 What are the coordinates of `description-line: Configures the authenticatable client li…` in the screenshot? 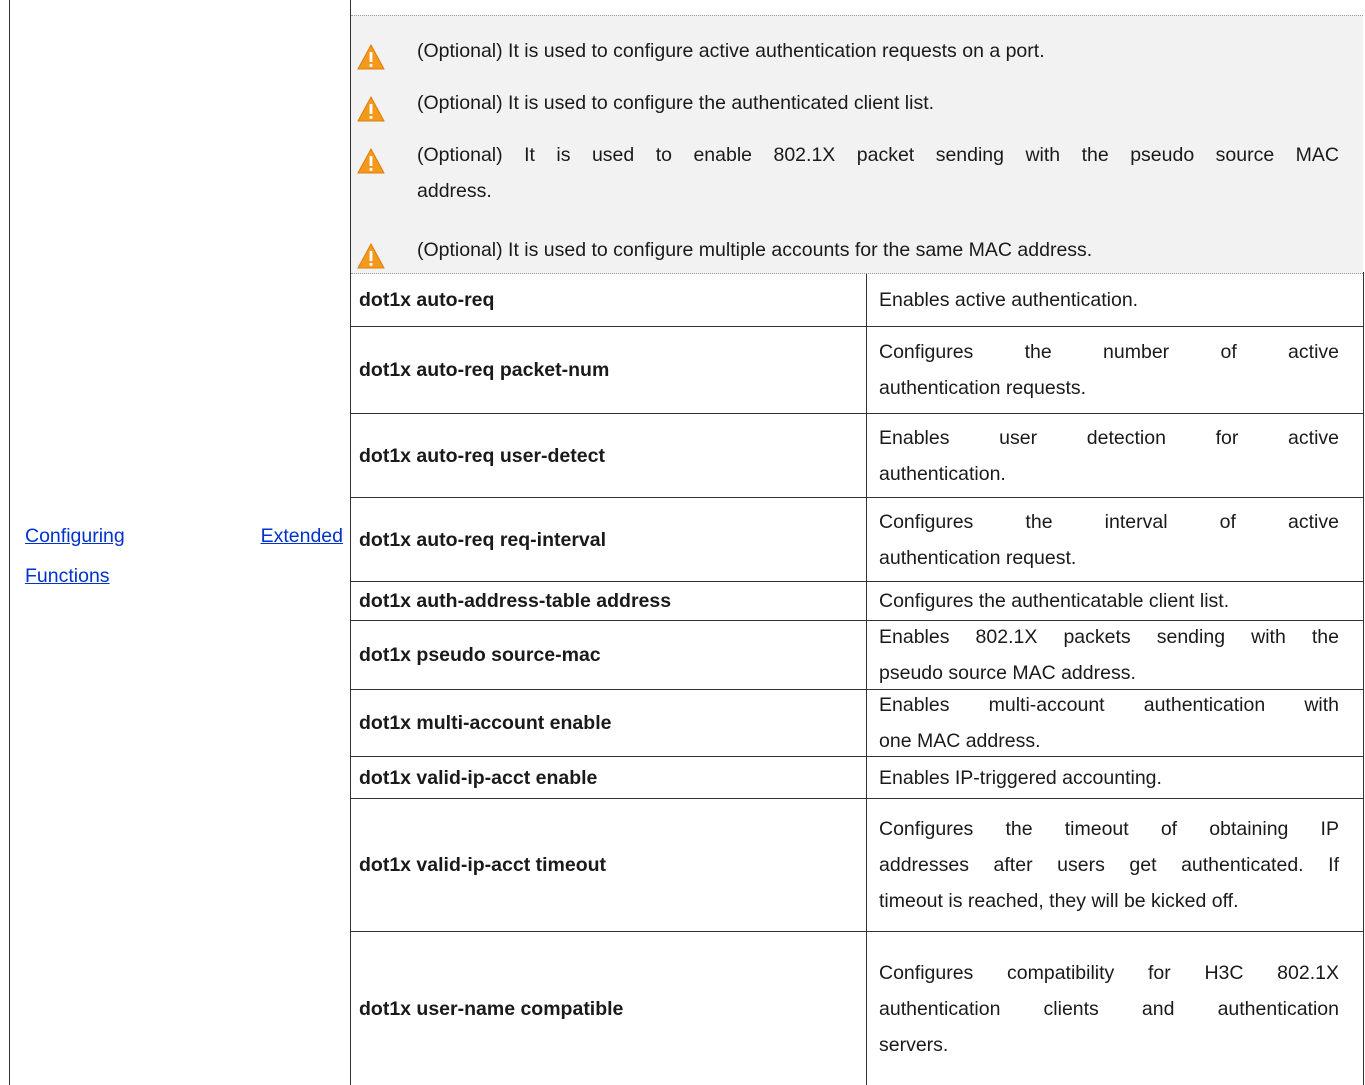 It's located at (1054, 601).